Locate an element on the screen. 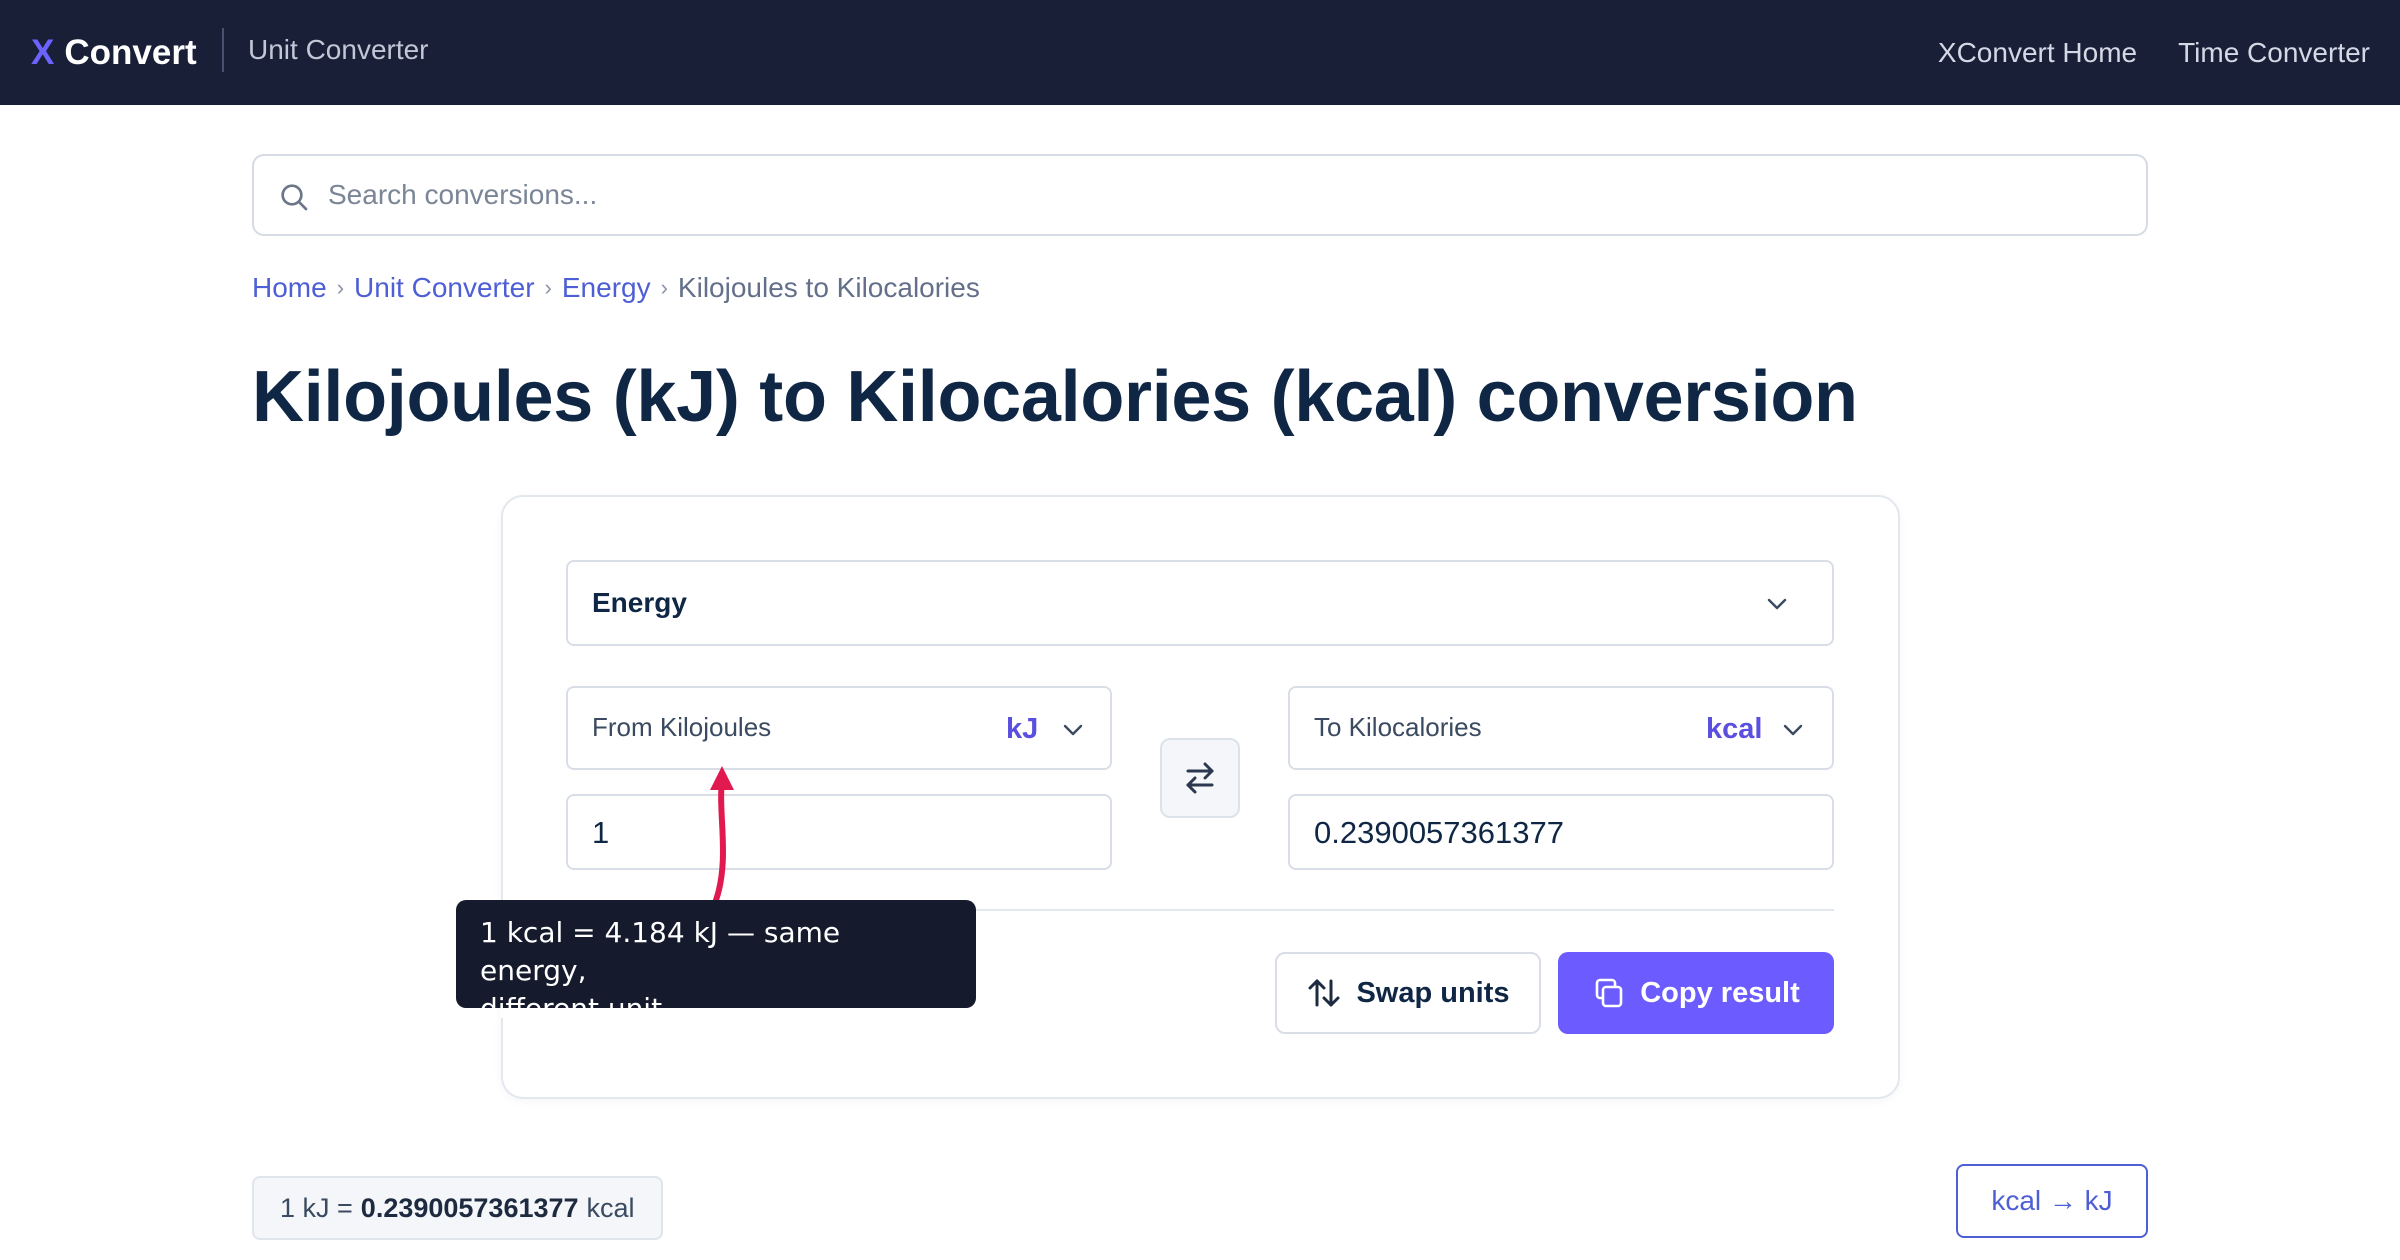 This screenshot has height=1260, width=2400. copy-icon is located at coordinates (1609, 993).